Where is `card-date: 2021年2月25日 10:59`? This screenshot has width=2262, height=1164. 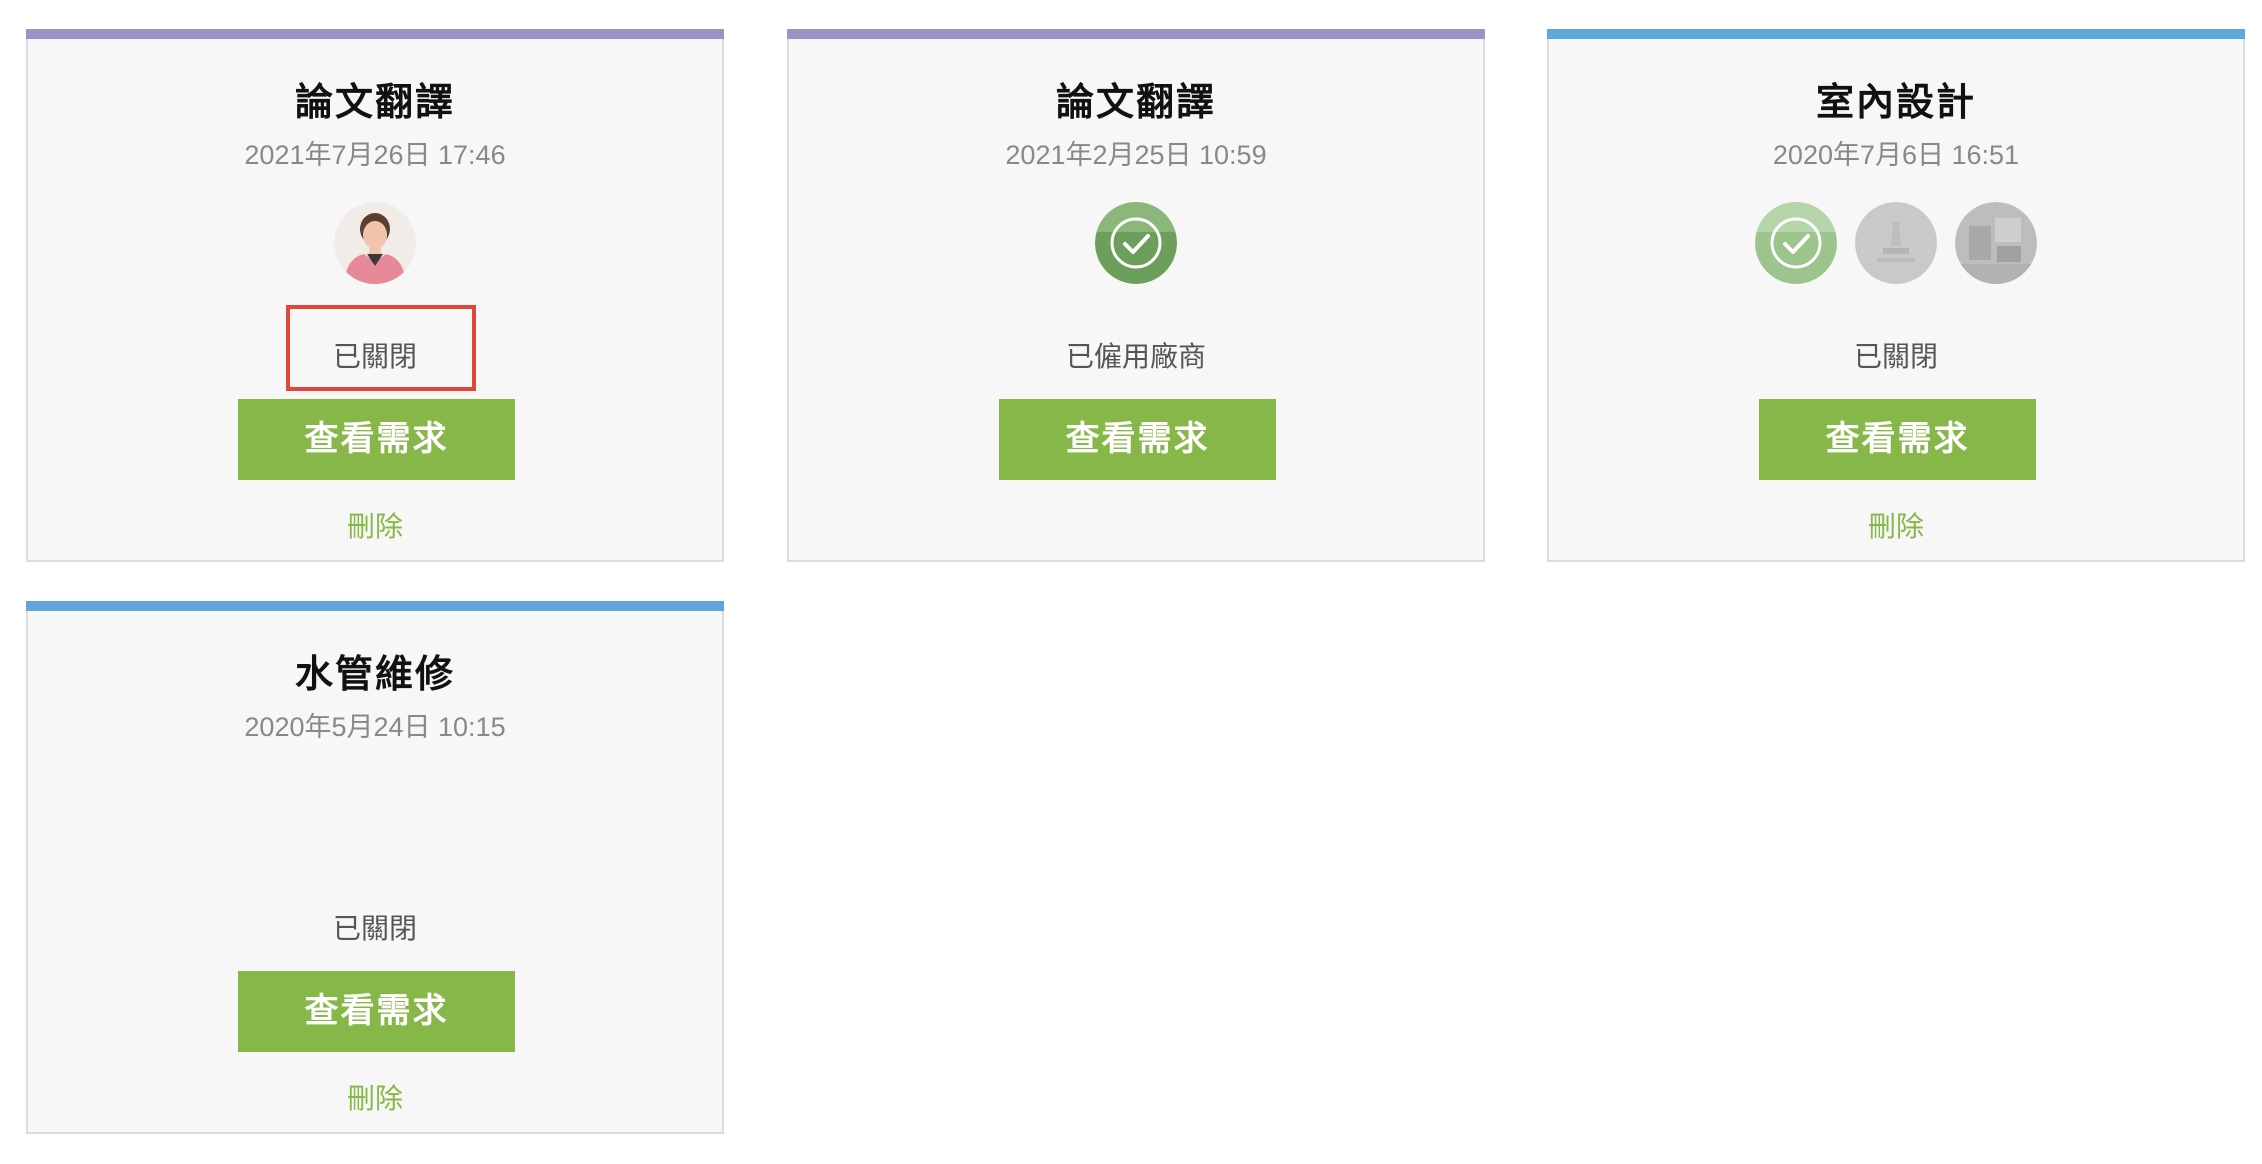
card-date: 2021年2月25日 10:59 is located at coordinates (1136, 155).